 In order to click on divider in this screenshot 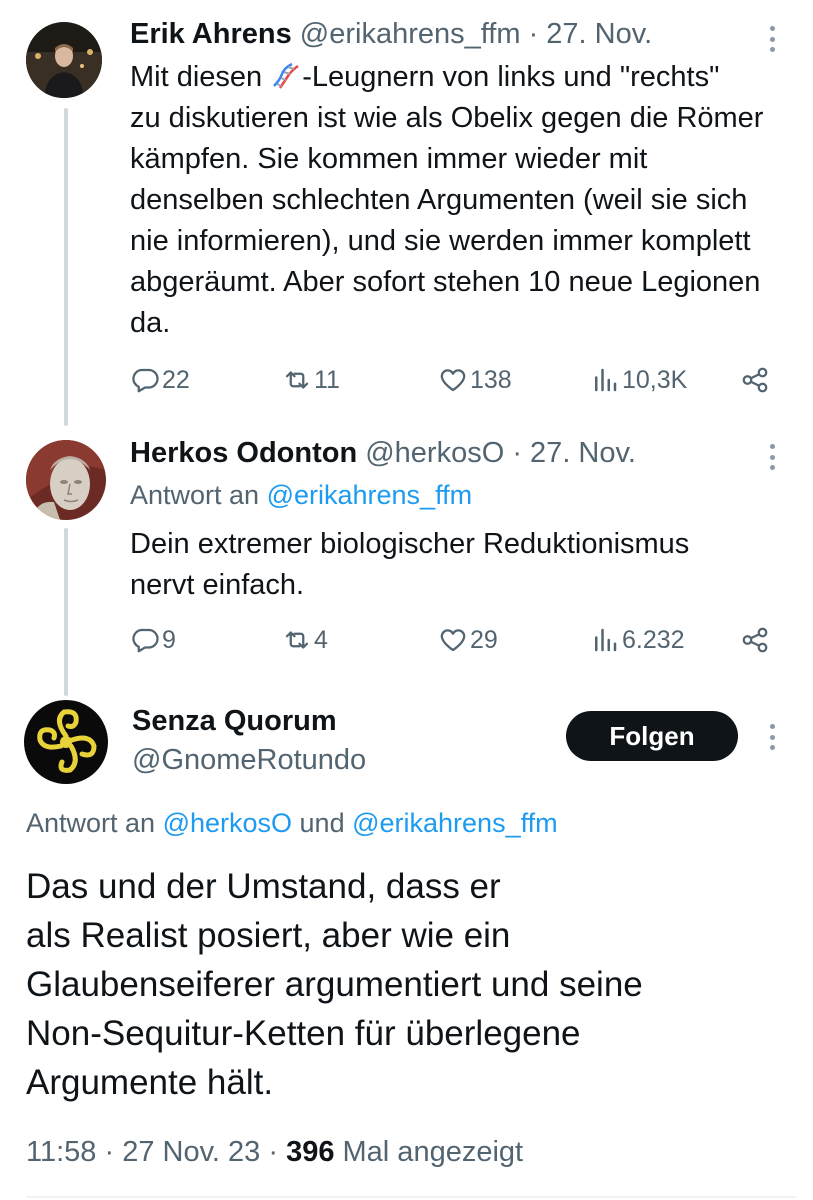, I will do `click(411, 1197)`.